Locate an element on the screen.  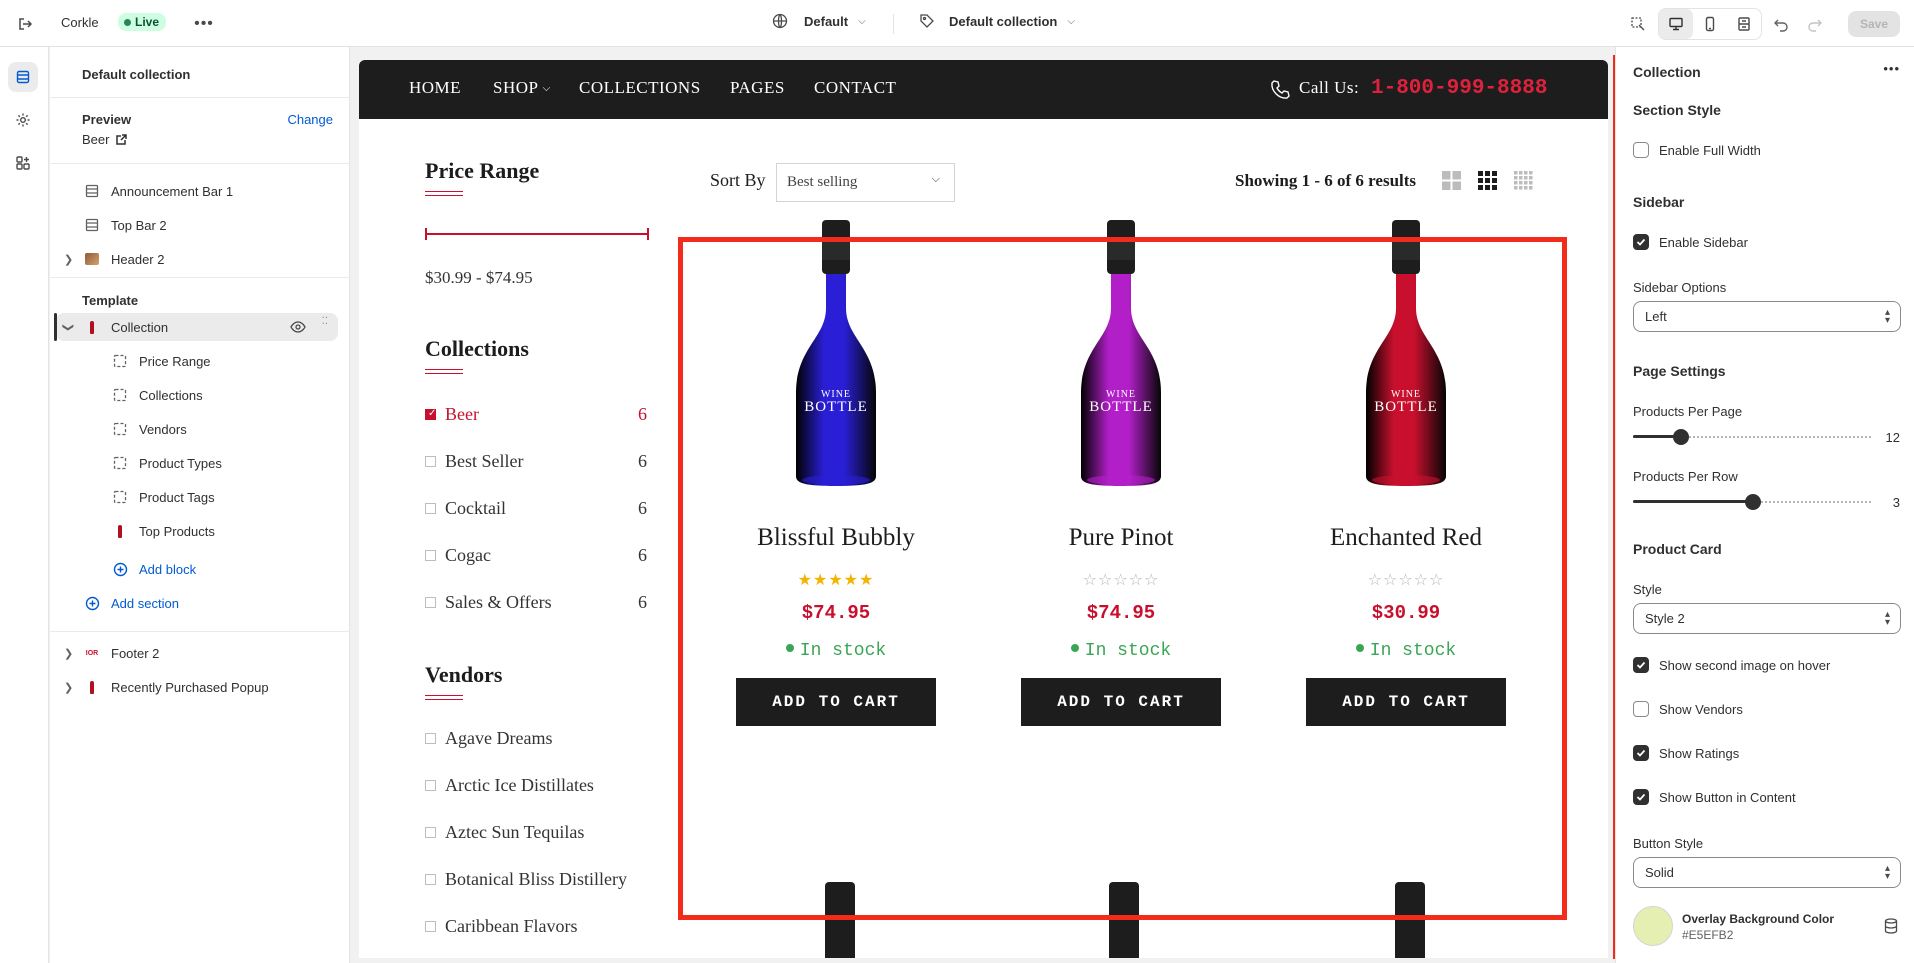
section-item-footer: ❯ IOR Footer 2 is located at coordinates (197, 653).